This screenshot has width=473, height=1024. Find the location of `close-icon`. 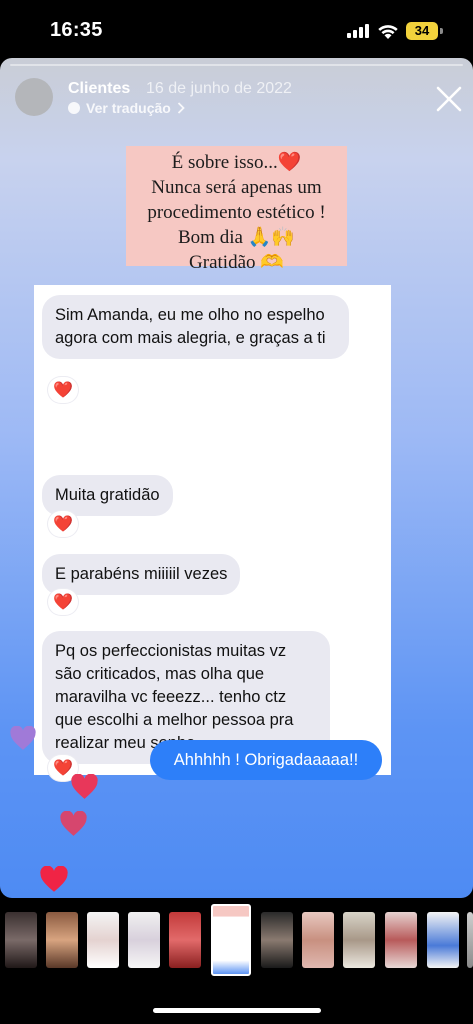

close-icon is located at coordinates (449, 99).